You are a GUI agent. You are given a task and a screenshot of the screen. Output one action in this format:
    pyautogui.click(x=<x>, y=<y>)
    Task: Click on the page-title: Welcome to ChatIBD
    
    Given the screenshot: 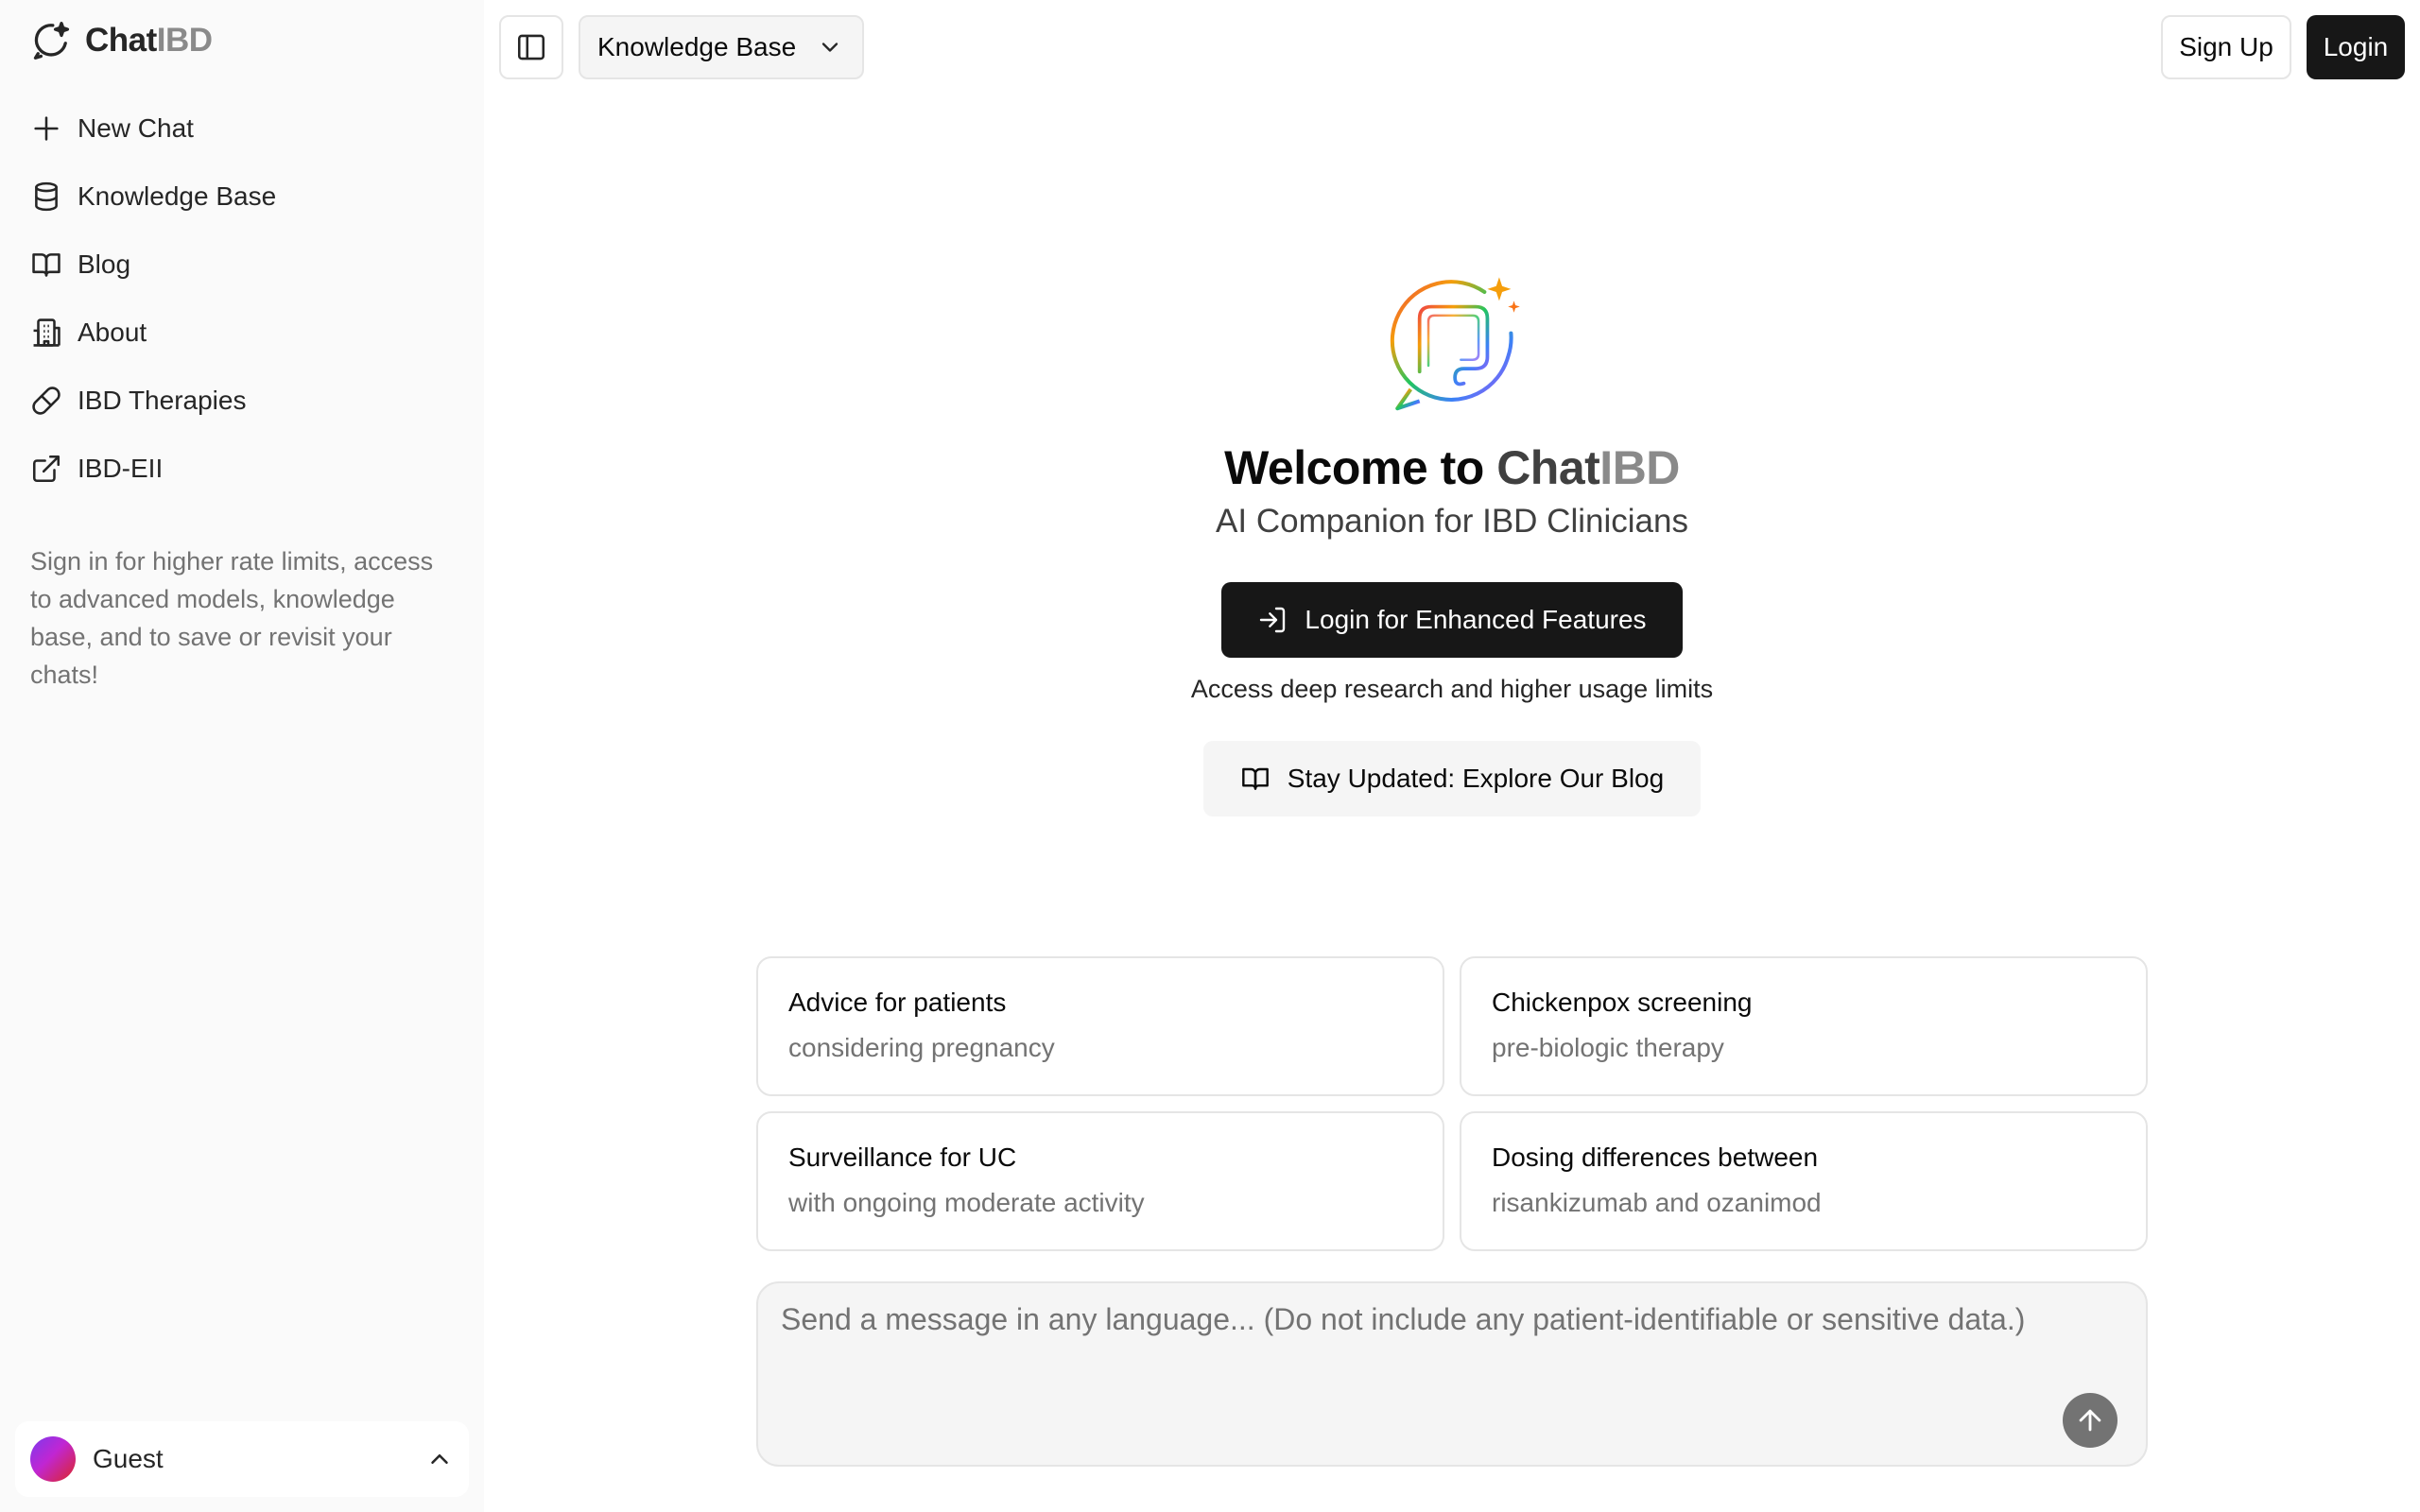 What is the action you would take?
    pyautogui.click(x=1452, y=467)
    